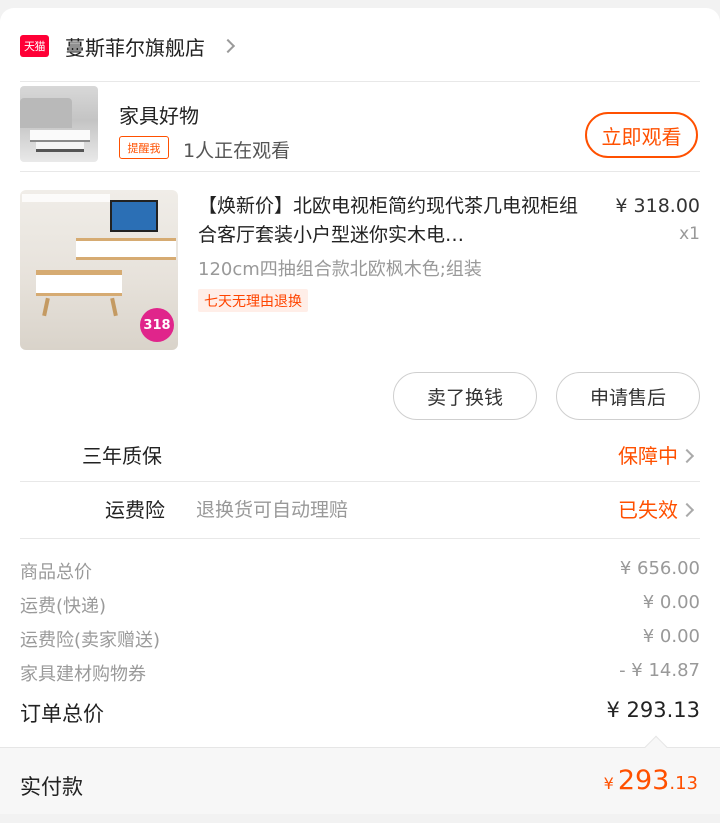 This screenshot has height=823, width=720. I want to click on summary-label: 运费(快递), so click(63, 606).